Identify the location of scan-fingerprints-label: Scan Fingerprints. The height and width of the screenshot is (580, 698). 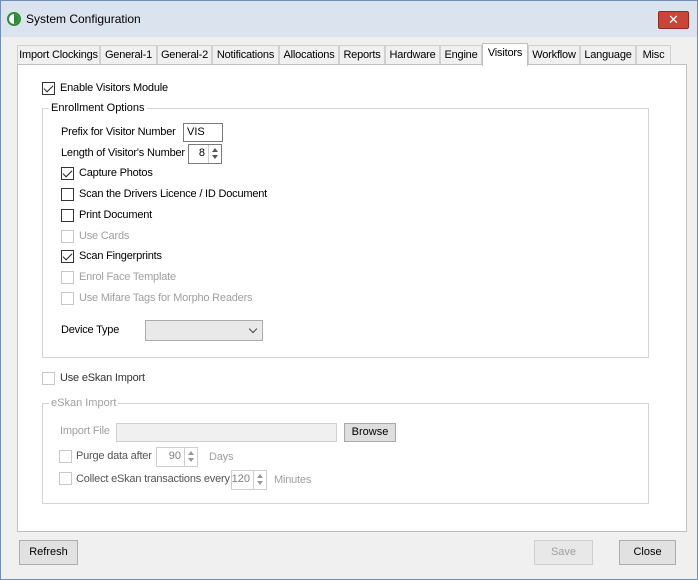
(120, 256).